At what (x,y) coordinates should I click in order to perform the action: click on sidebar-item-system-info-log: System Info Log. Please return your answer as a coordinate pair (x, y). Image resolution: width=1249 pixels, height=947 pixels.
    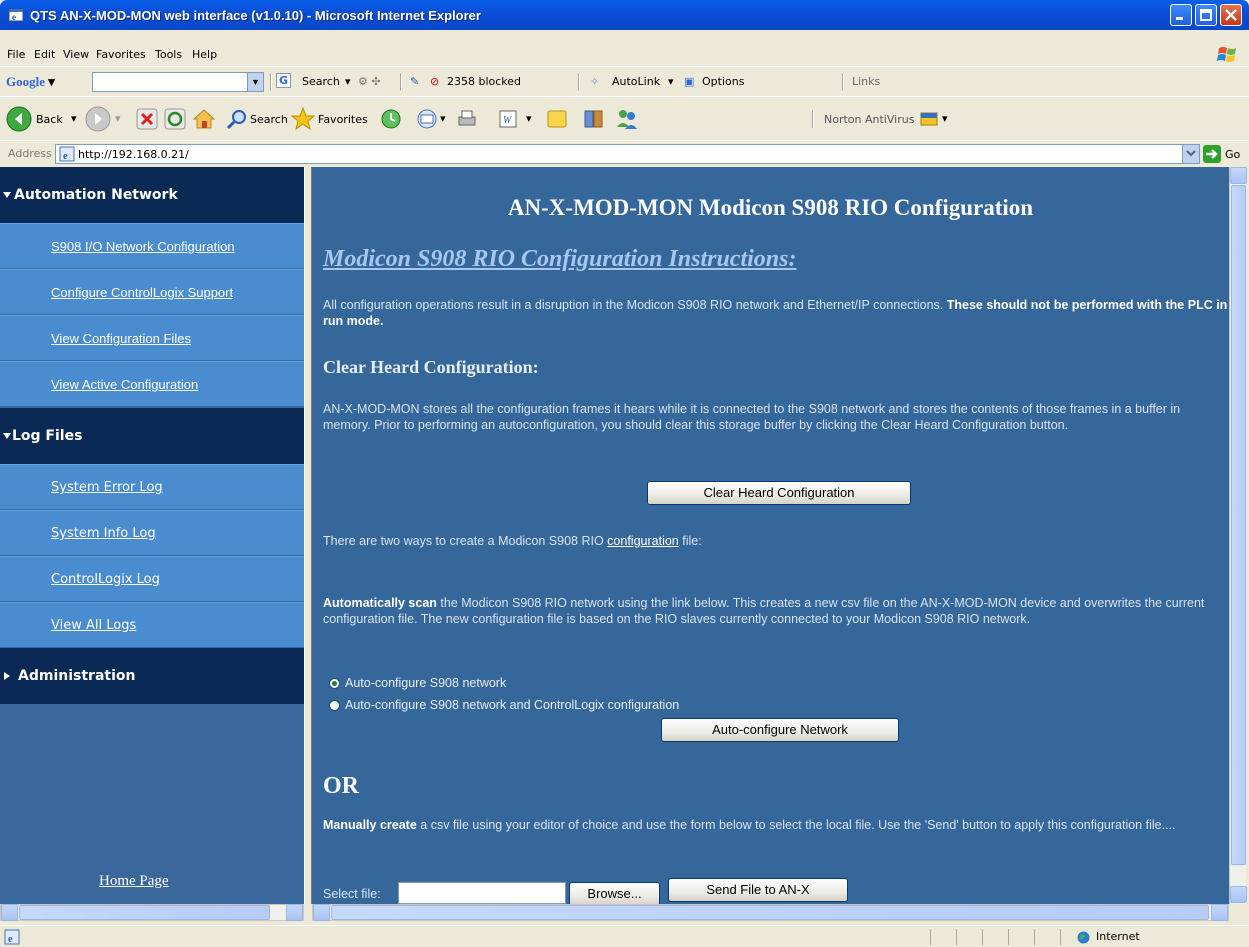
    Looking at the image, I should click on (152, 533).